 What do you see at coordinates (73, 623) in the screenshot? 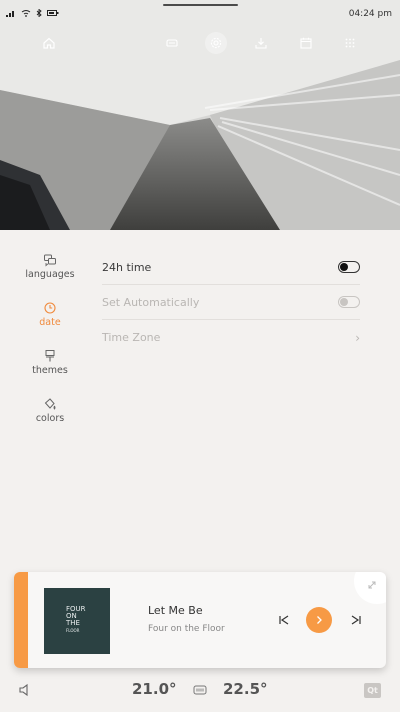
I see `album-art-word: THE` at bounding box center [73, 623].